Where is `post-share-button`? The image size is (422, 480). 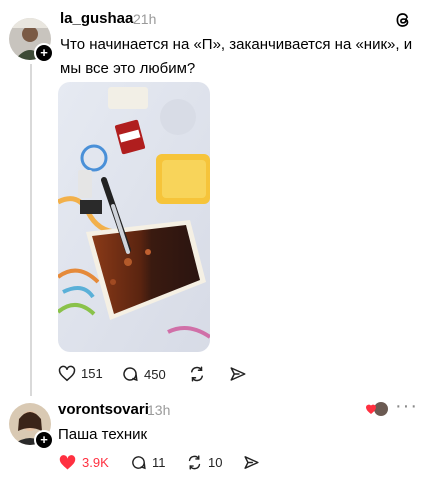 post-share-button is located at coordinates (238, 374).